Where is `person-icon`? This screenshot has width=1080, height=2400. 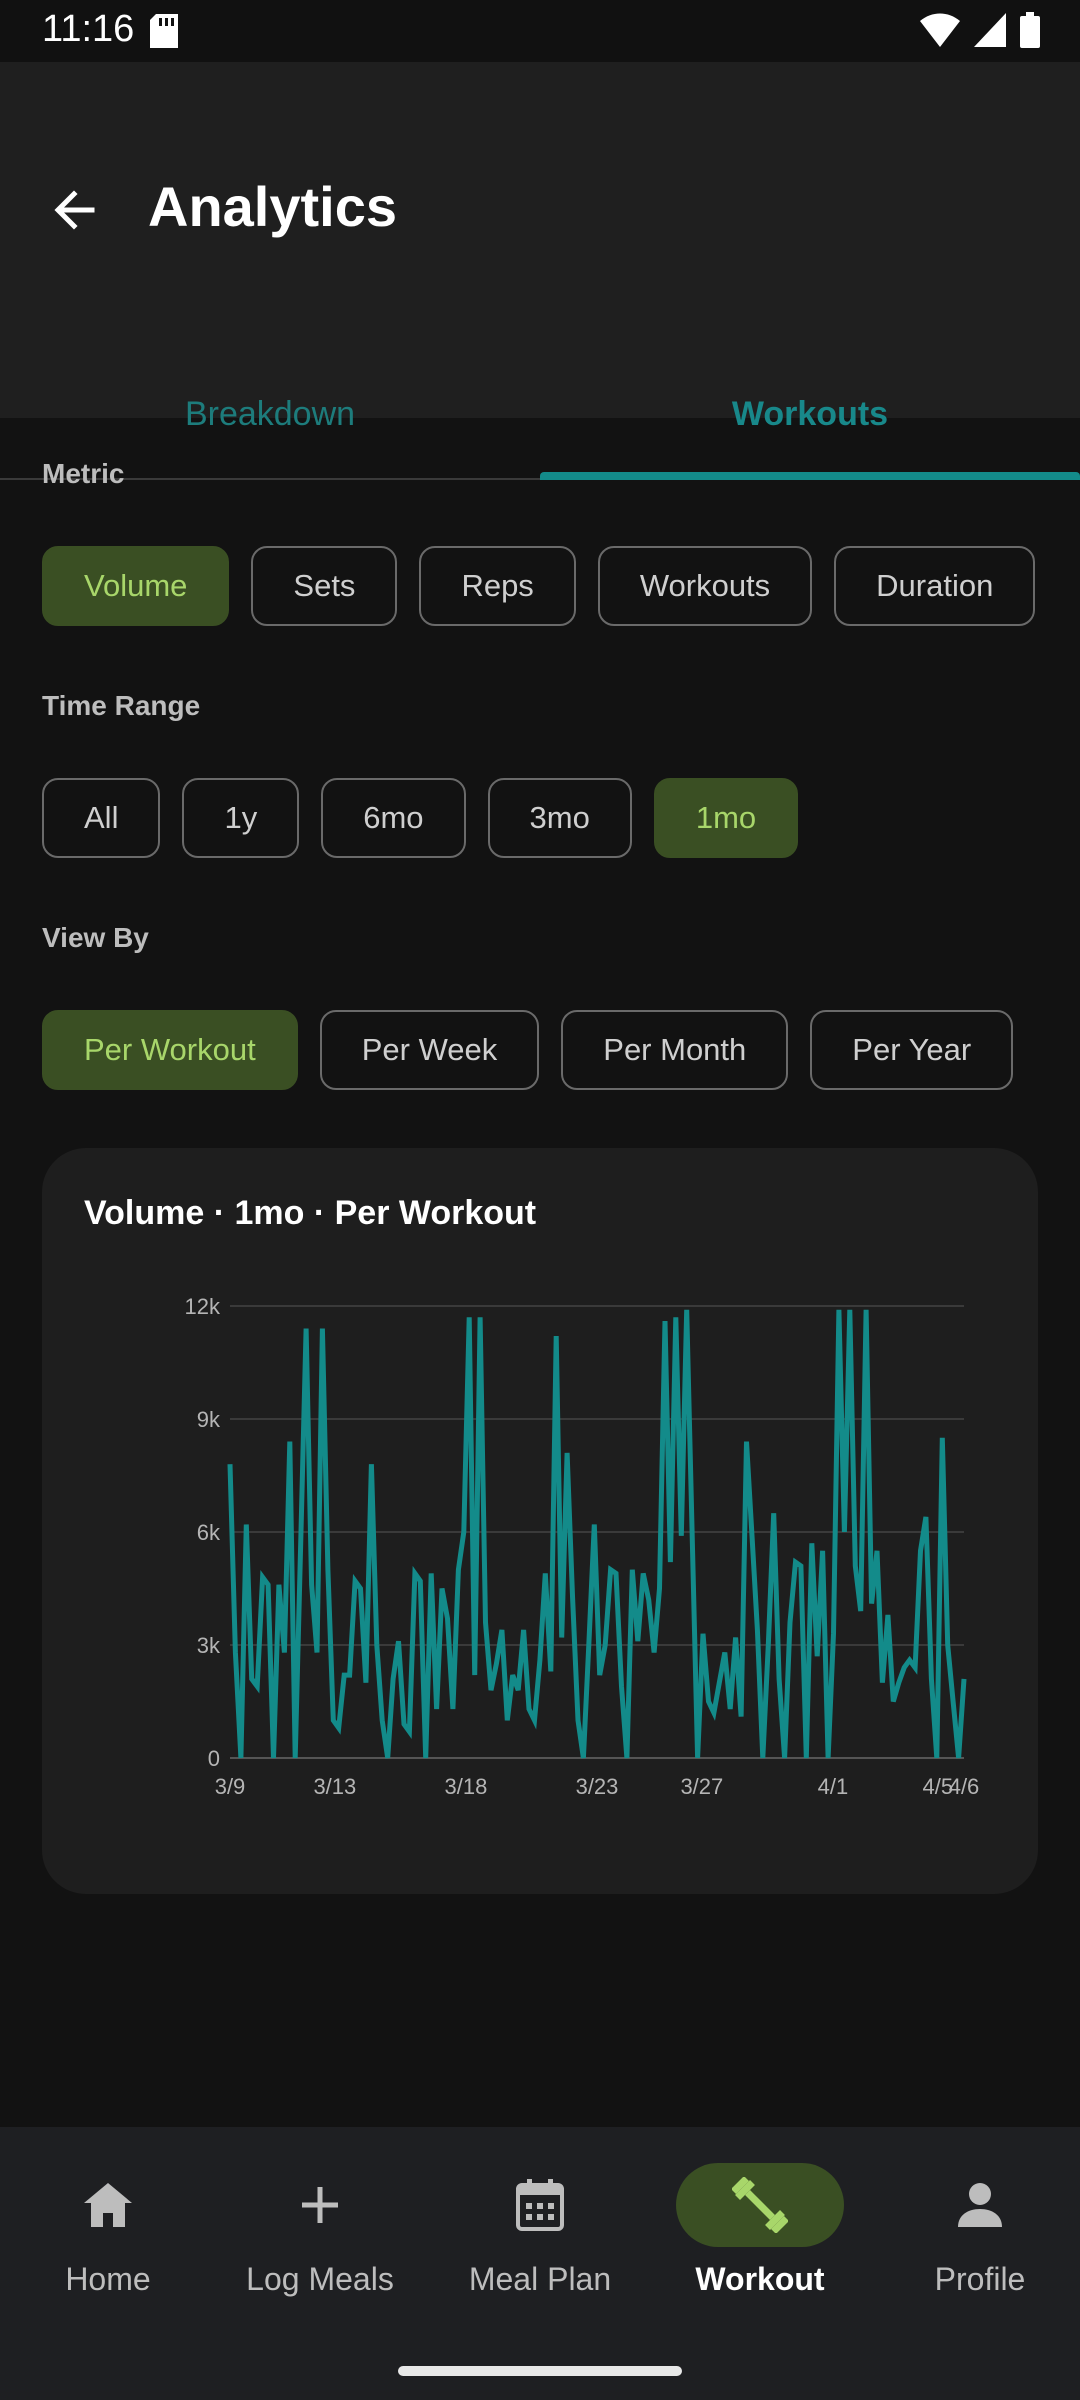
person-icon is located at coordinates (980, 2205).